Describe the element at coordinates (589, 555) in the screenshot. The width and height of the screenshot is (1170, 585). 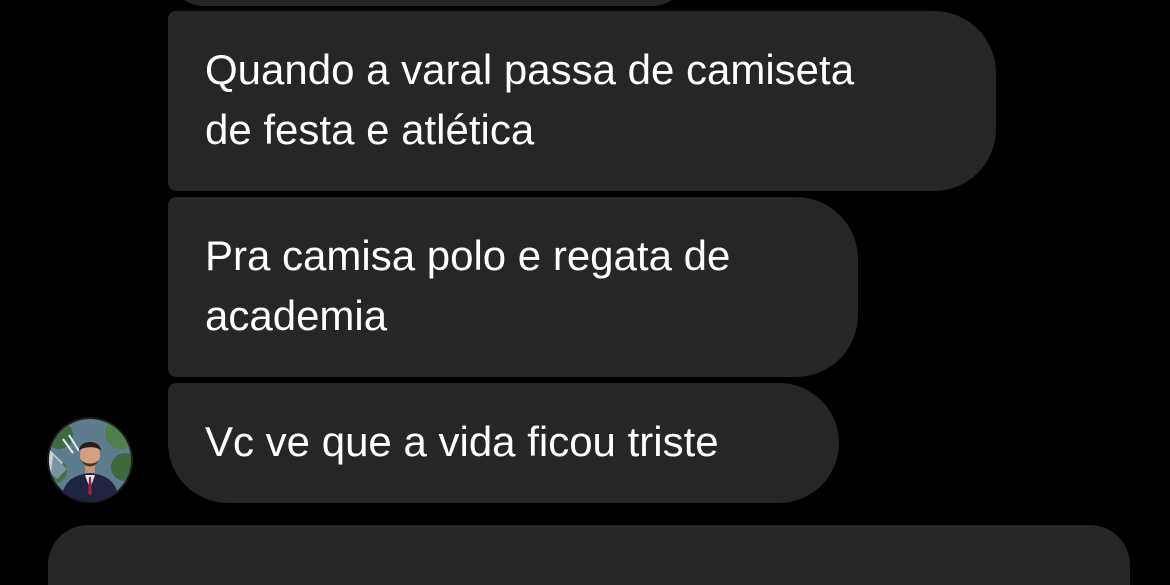
I see `next-message-bubble` at that location.